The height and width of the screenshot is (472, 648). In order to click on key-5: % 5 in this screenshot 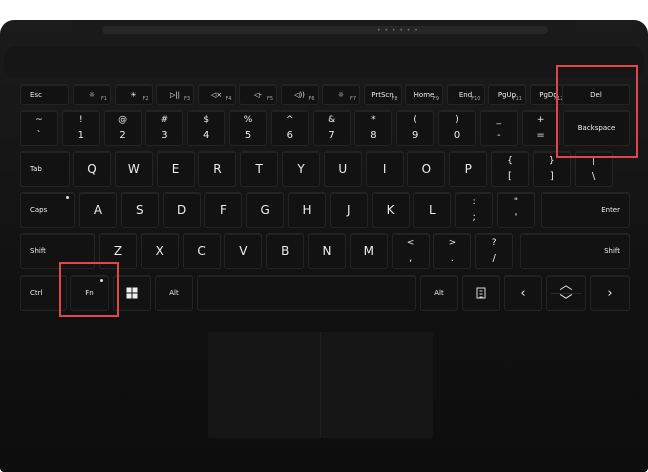, I will do `click(248, 128)`.